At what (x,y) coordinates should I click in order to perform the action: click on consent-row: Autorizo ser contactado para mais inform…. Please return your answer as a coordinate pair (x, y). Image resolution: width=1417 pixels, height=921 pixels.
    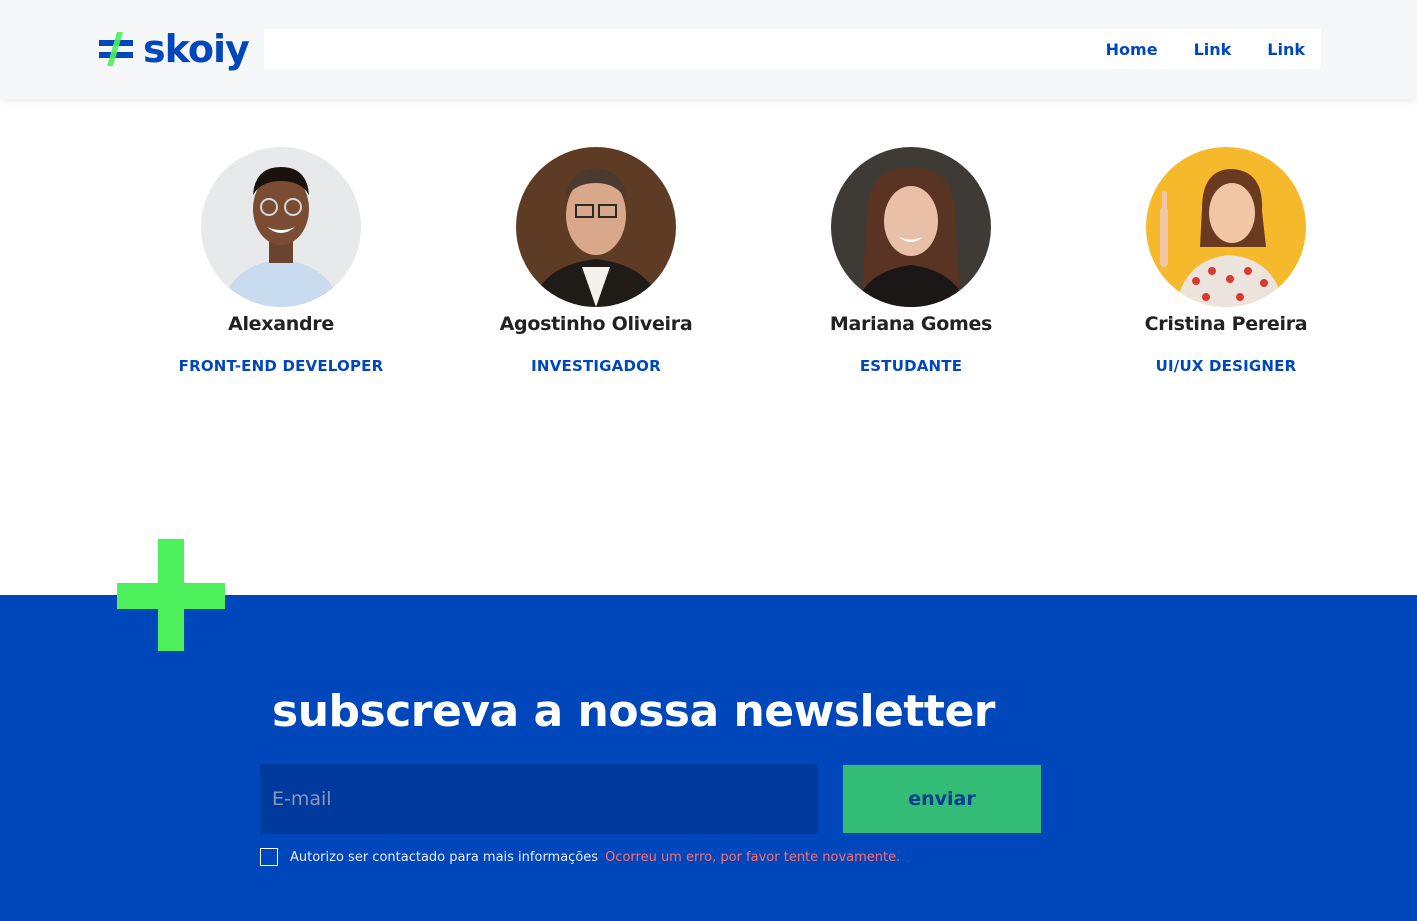
    Looking at the image, I should click on (580, 857).